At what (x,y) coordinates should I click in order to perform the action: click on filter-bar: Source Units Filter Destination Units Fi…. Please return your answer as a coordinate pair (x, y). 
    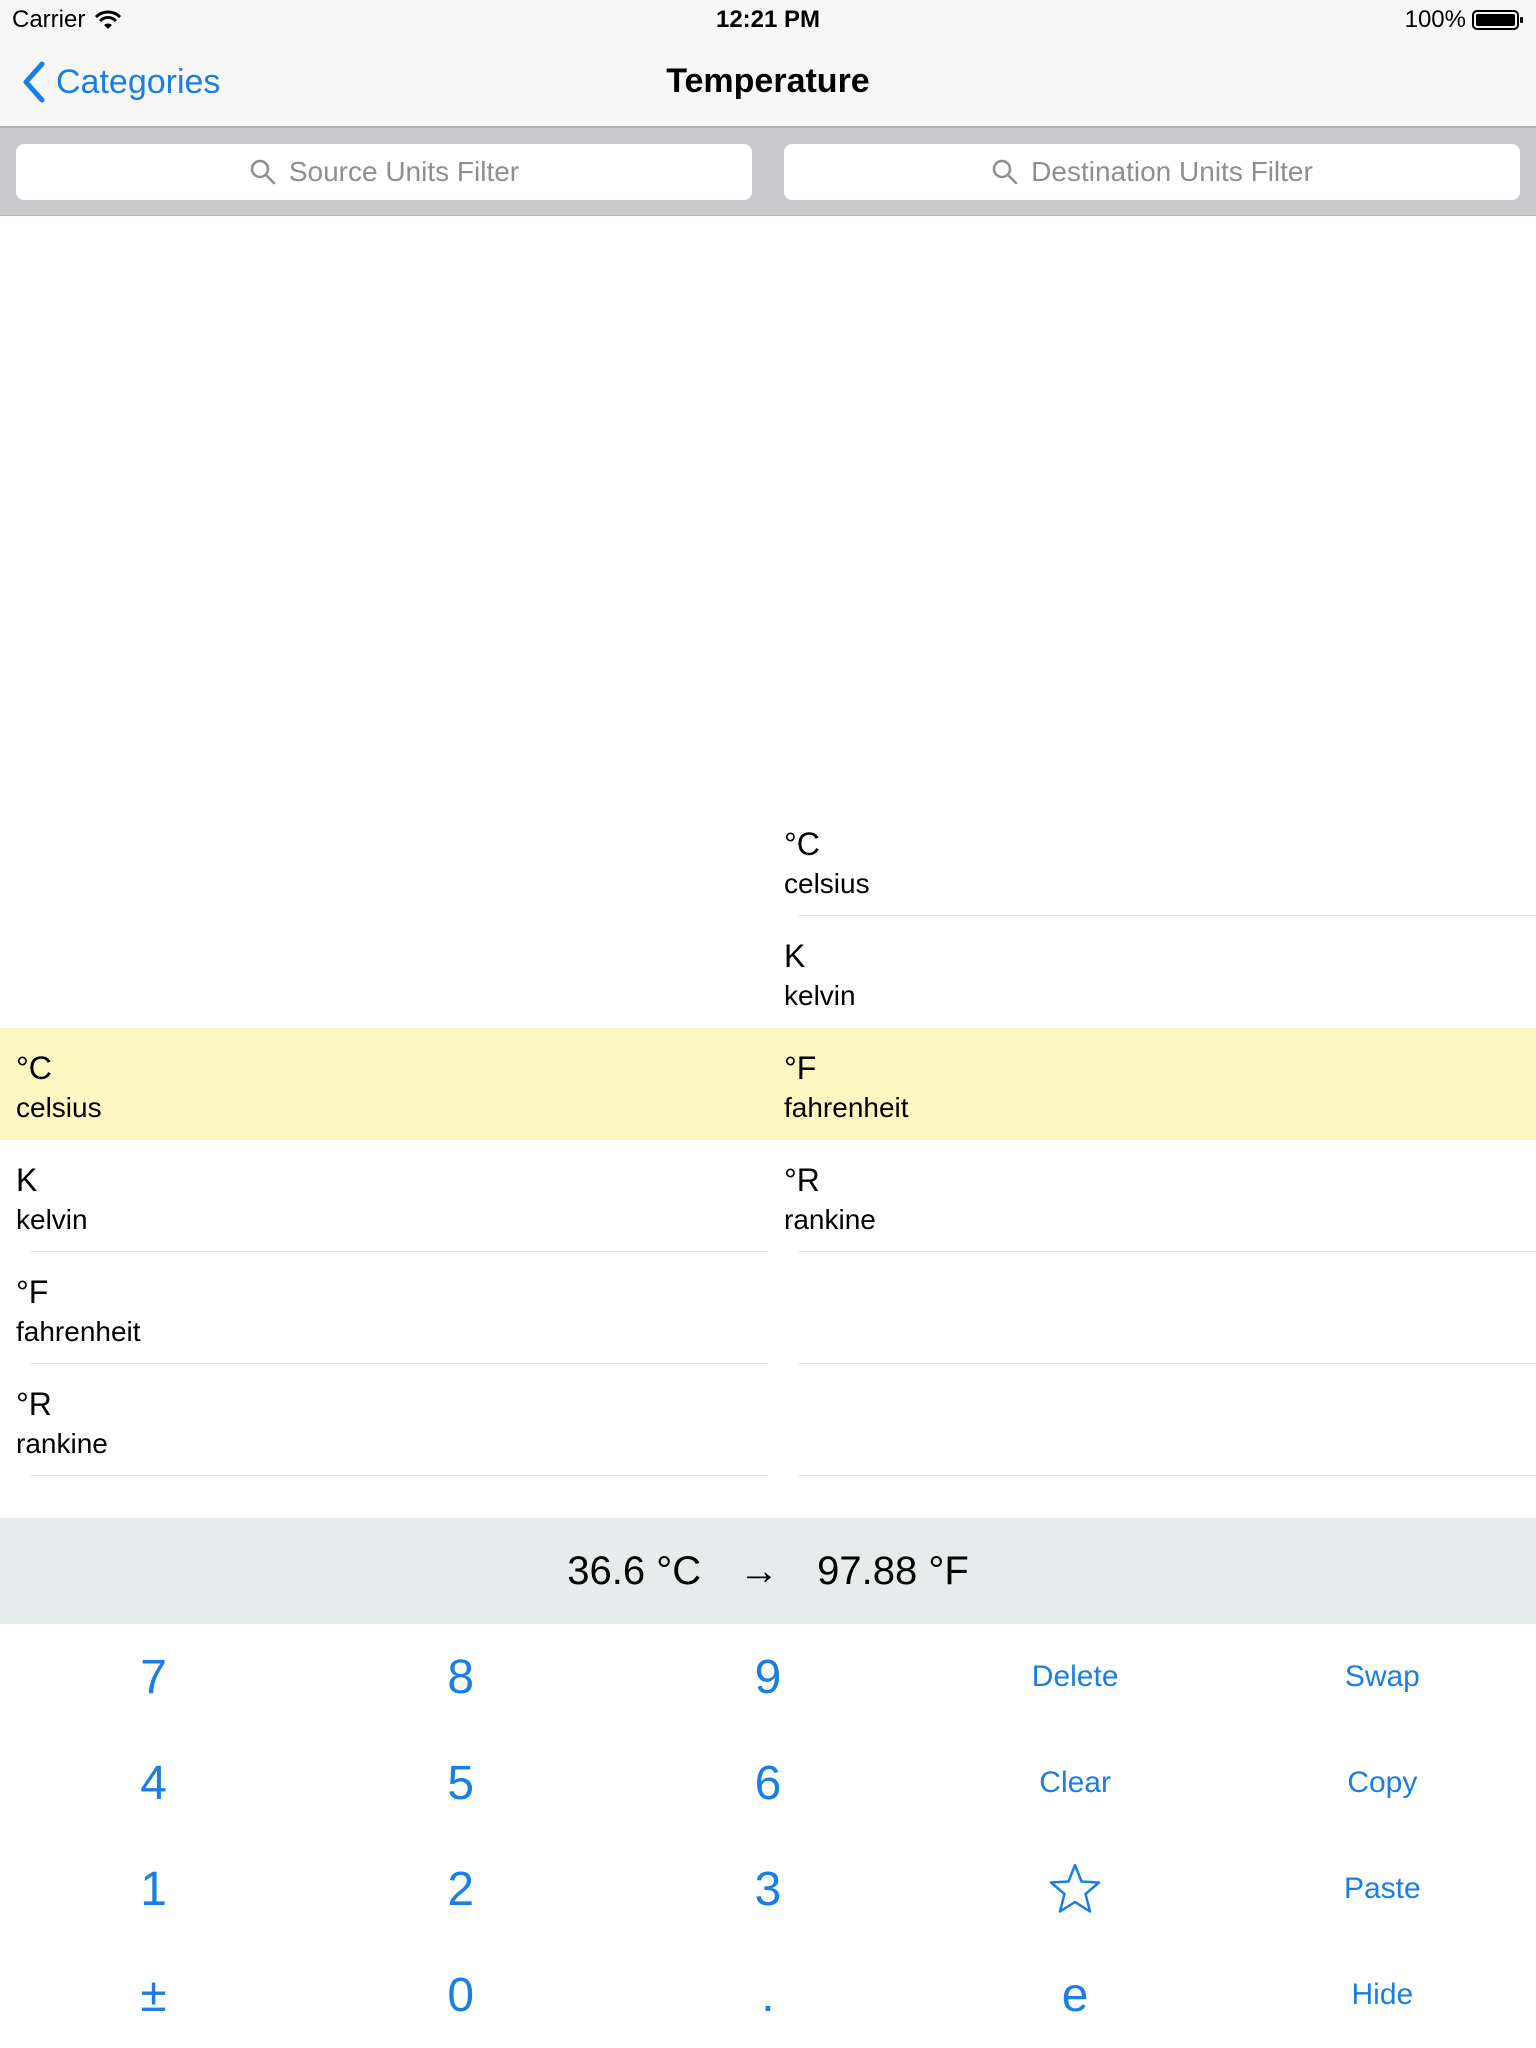
    Looking at the image, I should click on (768, 172).